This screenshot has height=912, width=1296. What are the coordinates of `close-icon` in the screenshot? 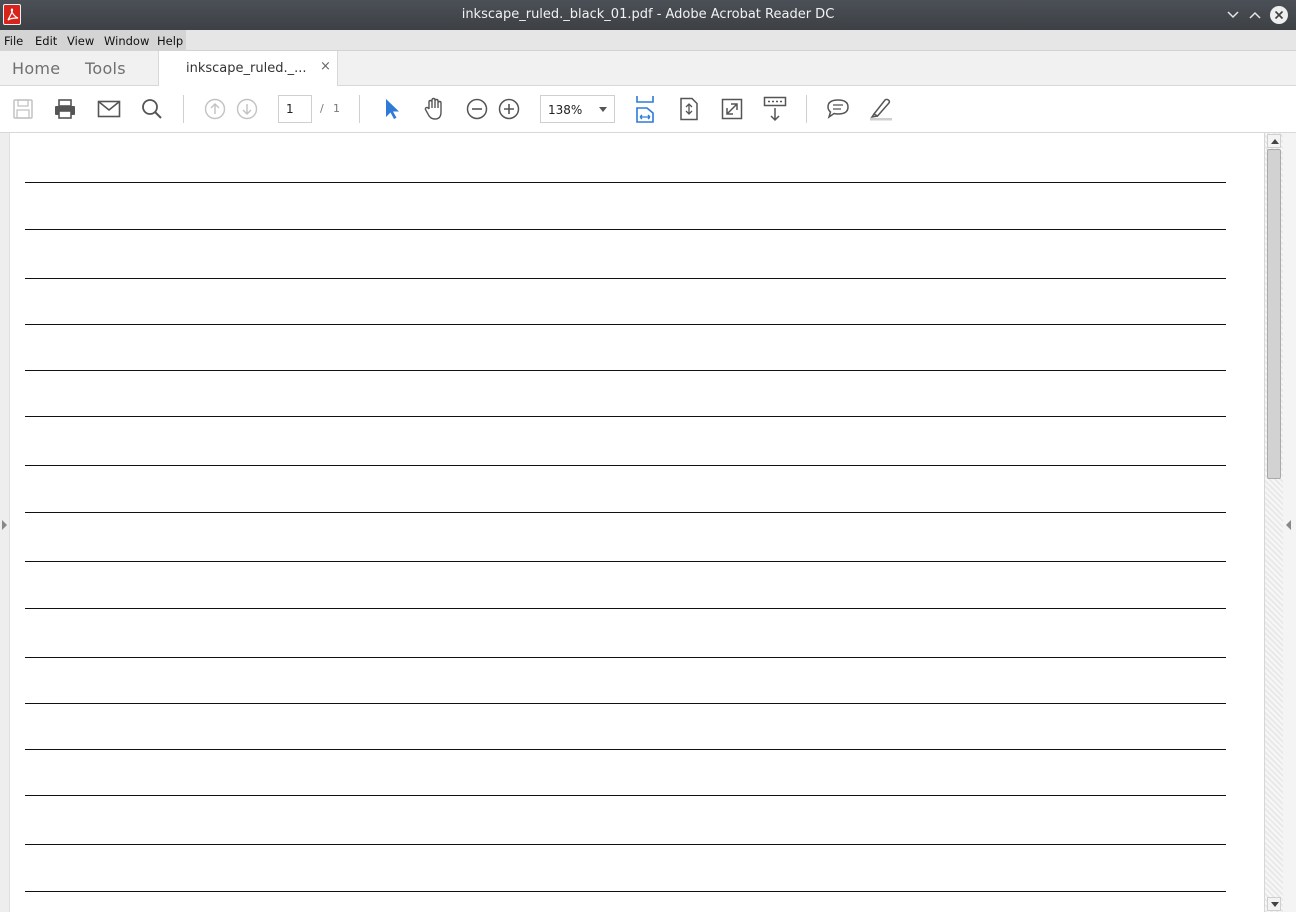 It's located at (1279, 15).